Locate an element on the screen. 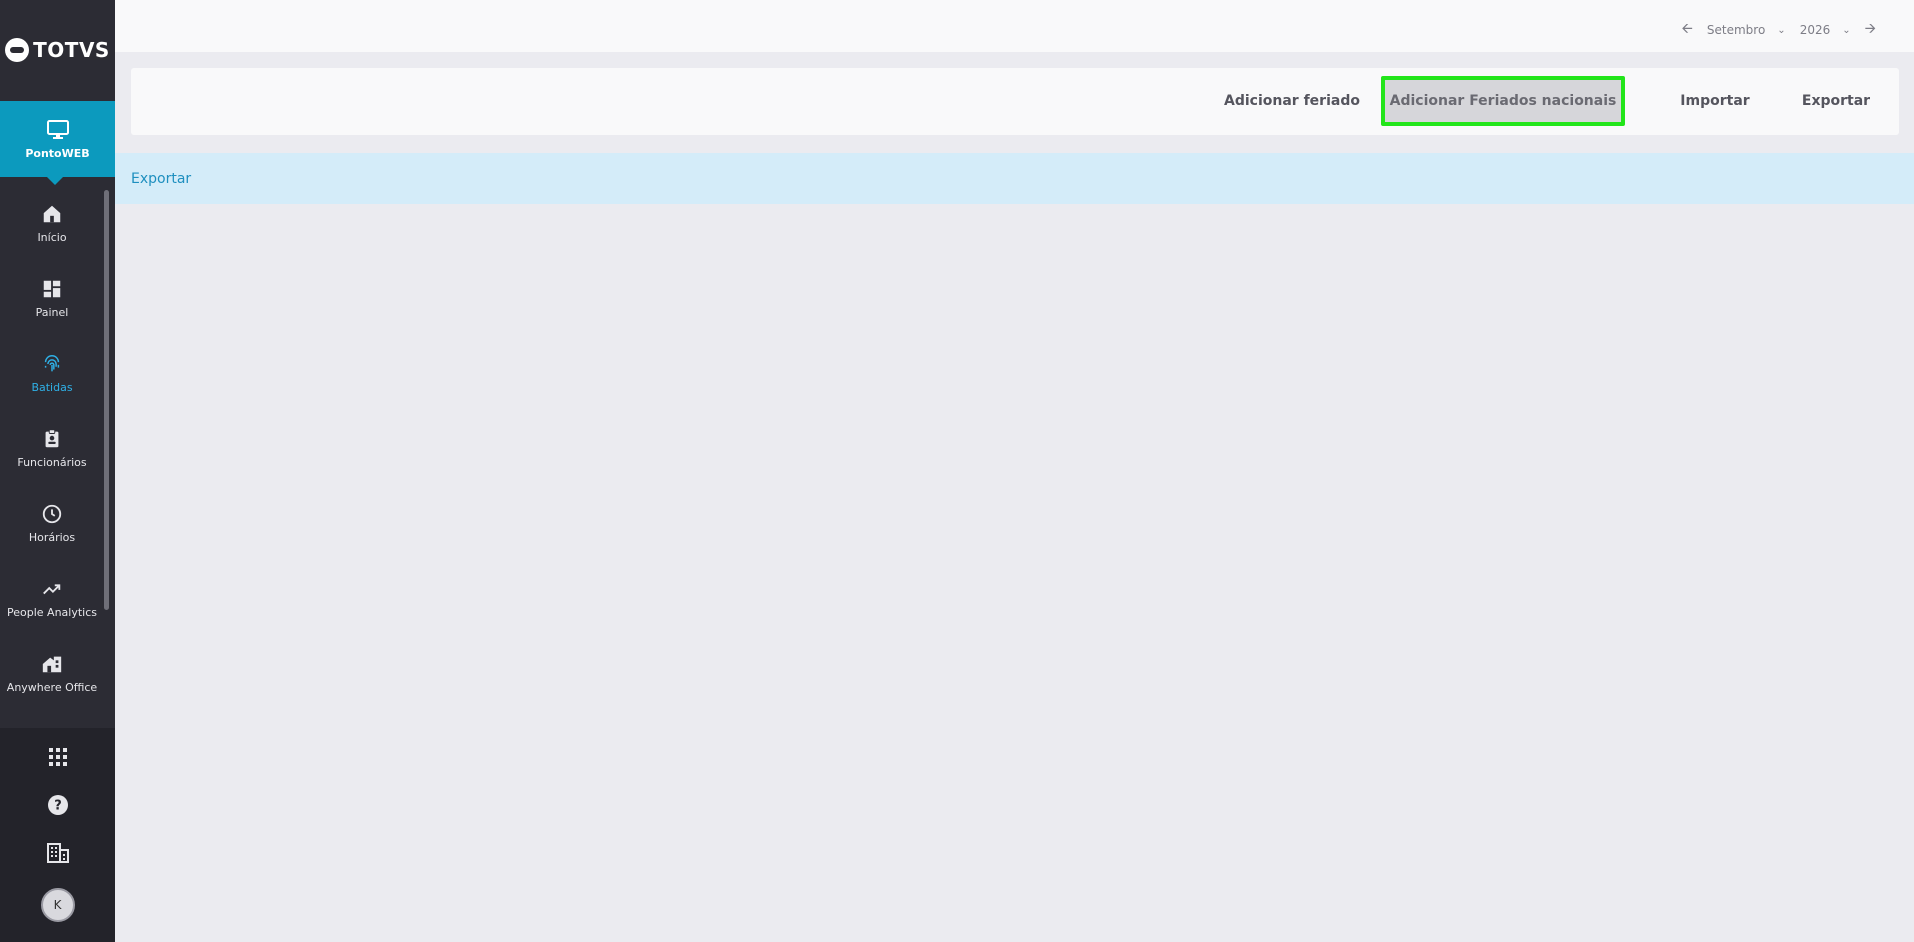 This screenshot has width=1914, height=942. help-icon: ? is located at coordinates (58, 805).